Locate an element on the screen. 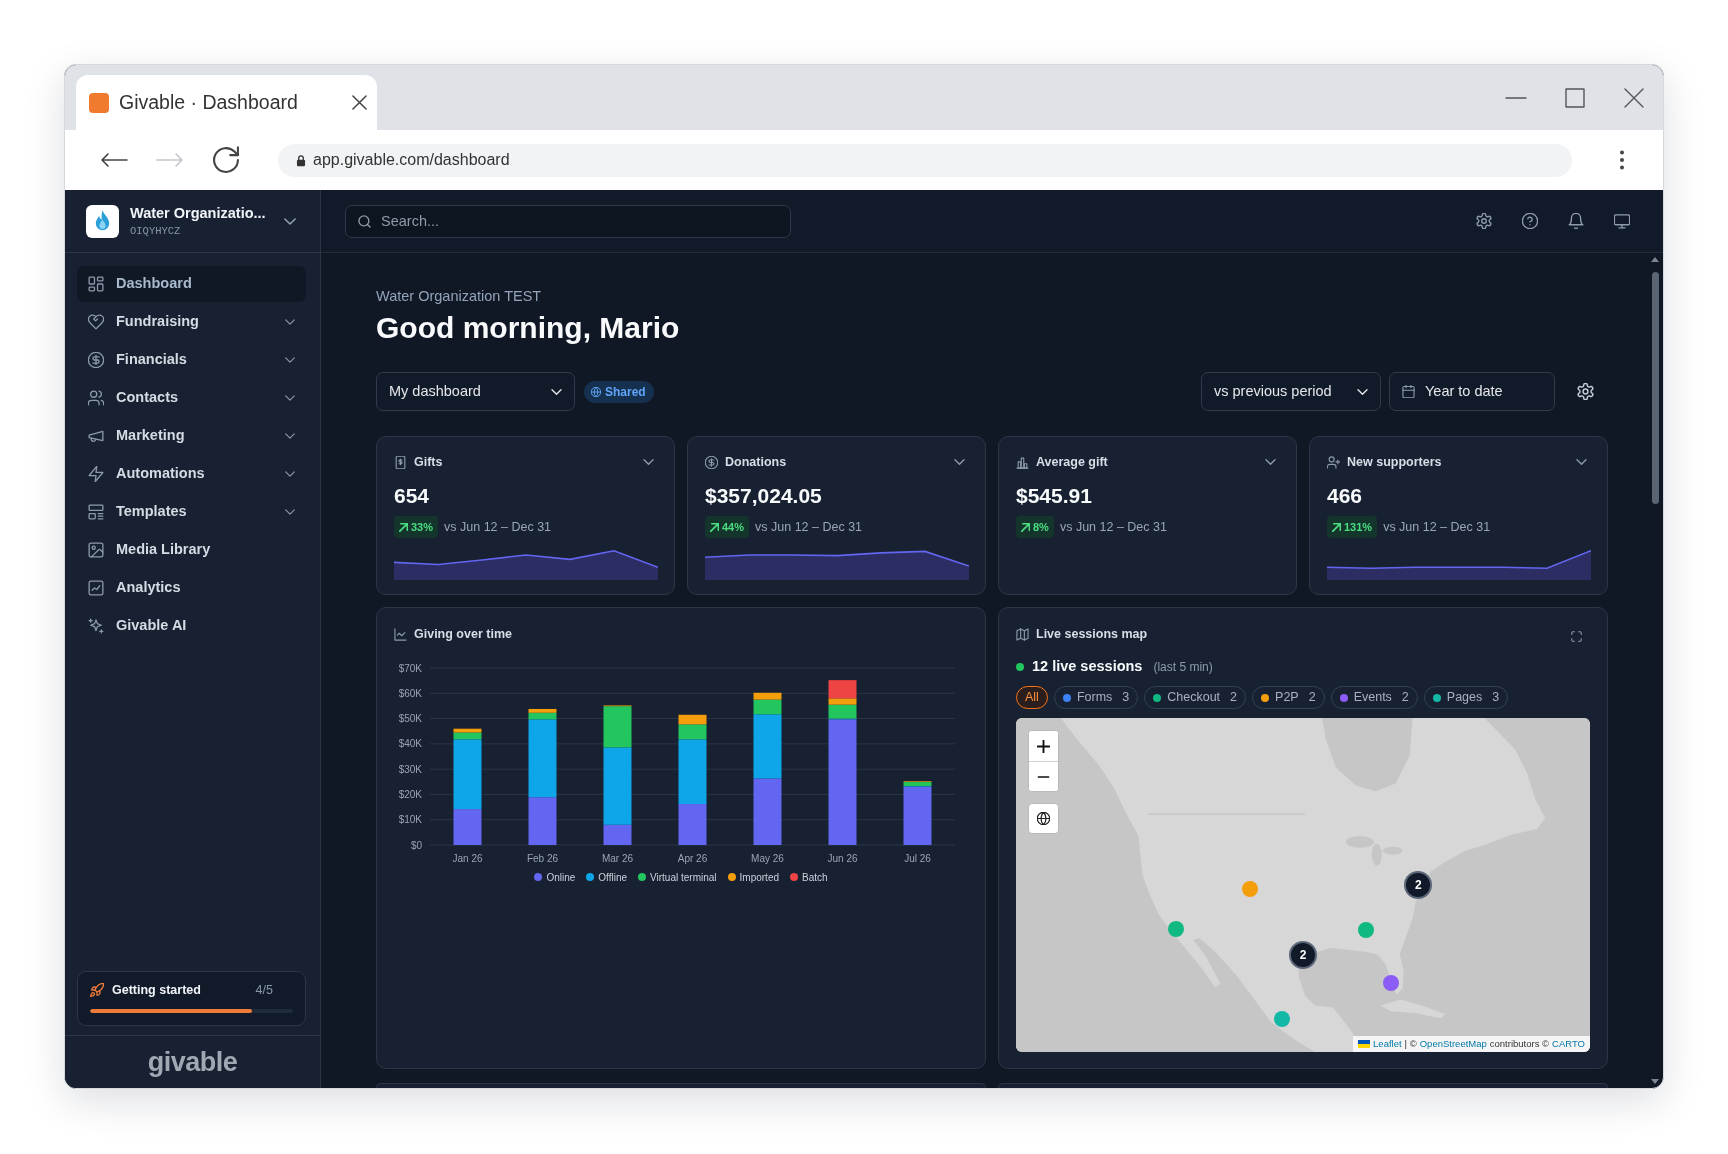 This screenshot has width=1728, height=1154. trend-percent: 131% is located at coordinates (1358, 527).